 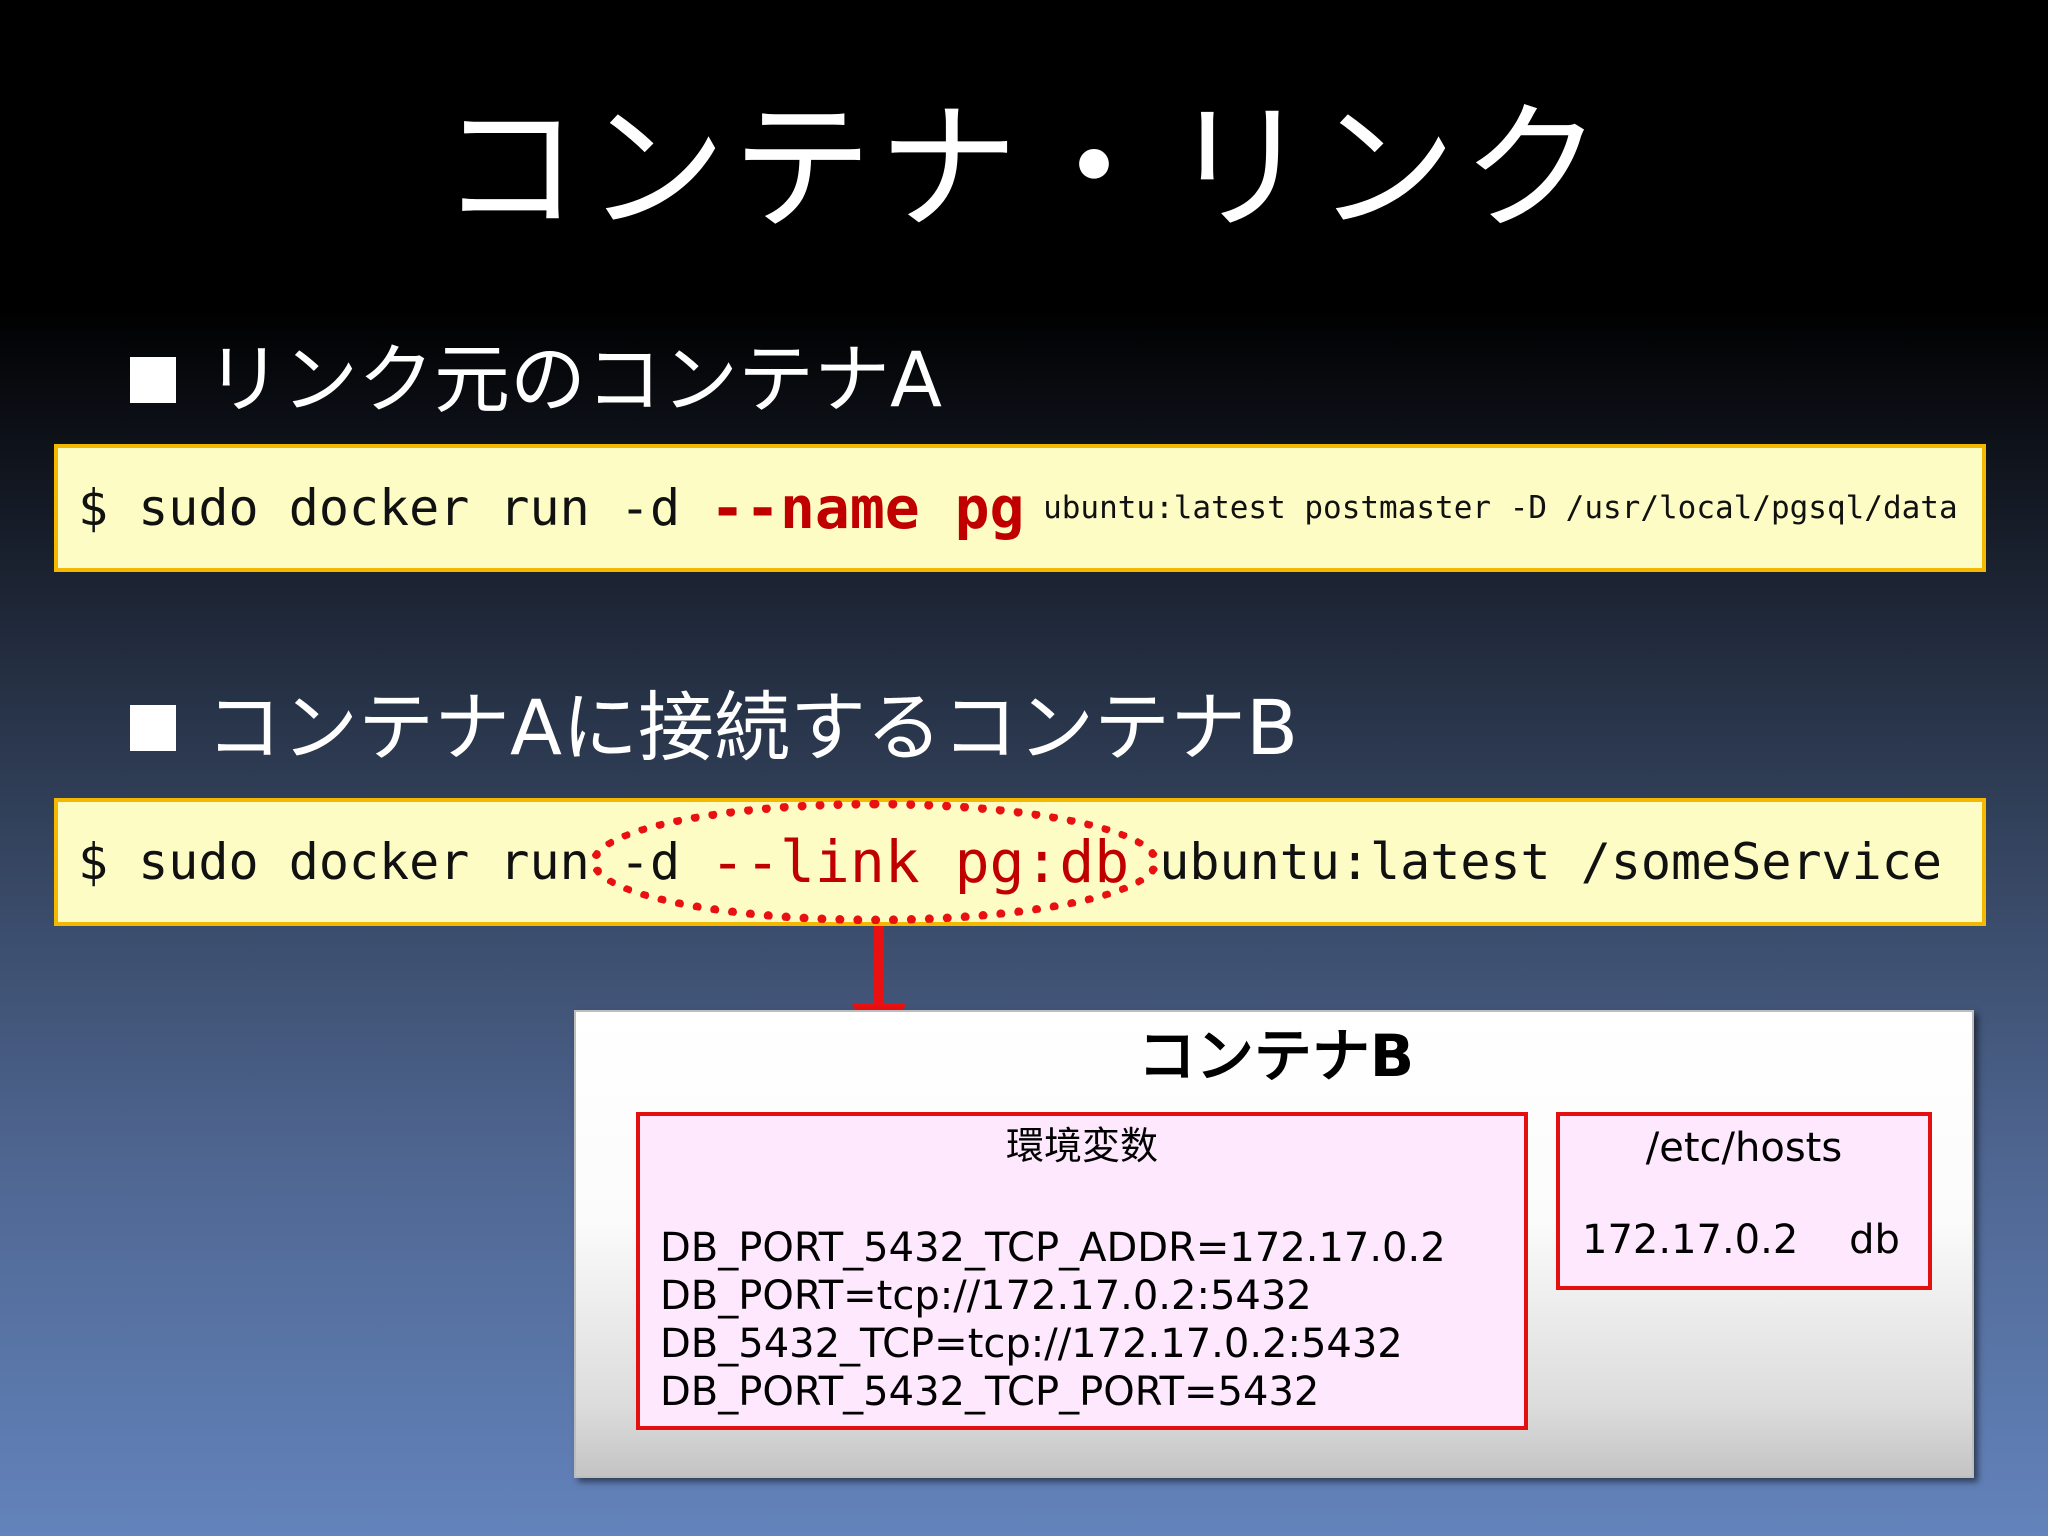 What do you see at coordinates (1031, 1344) in the screenshot?
I see `env-var-line: DB_5432_TCP=tcp://172.17.0.2:5432` at bounding box center [1031, 1344].